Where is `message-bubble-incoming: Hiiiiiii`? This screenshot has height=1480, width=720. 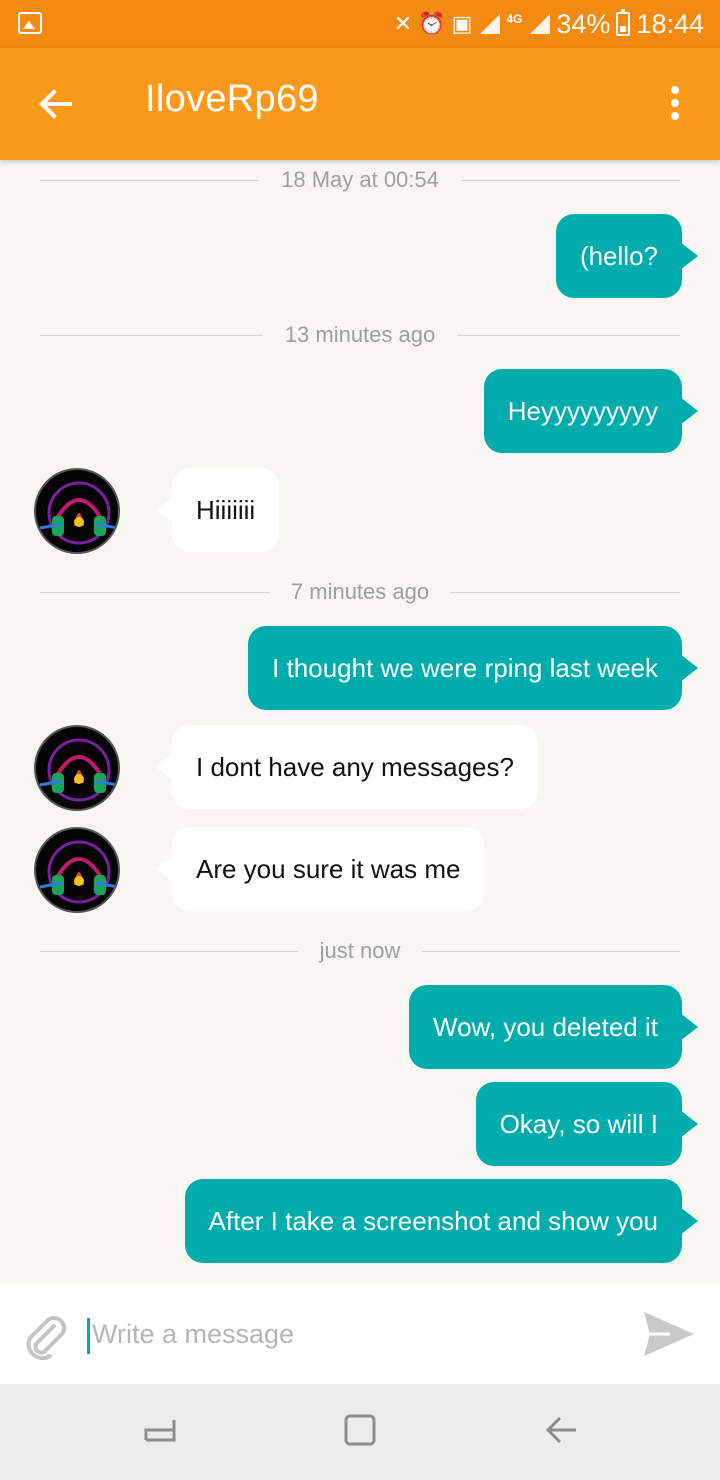 message-bubble-incoming: Hiiiiiii is located at coordinates (217, 510).